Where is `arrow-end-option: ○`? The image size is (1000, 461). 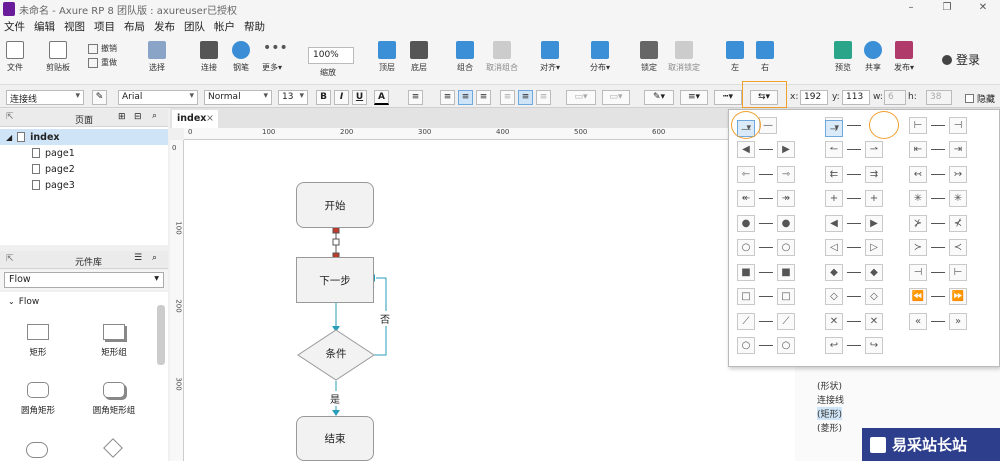 arrow-end-option: ○ is located at coordinates (786, 247).